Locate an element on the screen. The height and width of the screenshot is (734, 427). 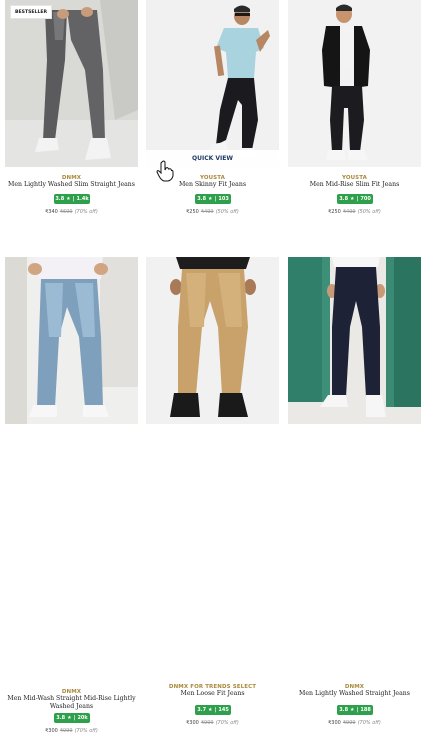
mrp-price: ₹699 is located at coordinates (66, 212).